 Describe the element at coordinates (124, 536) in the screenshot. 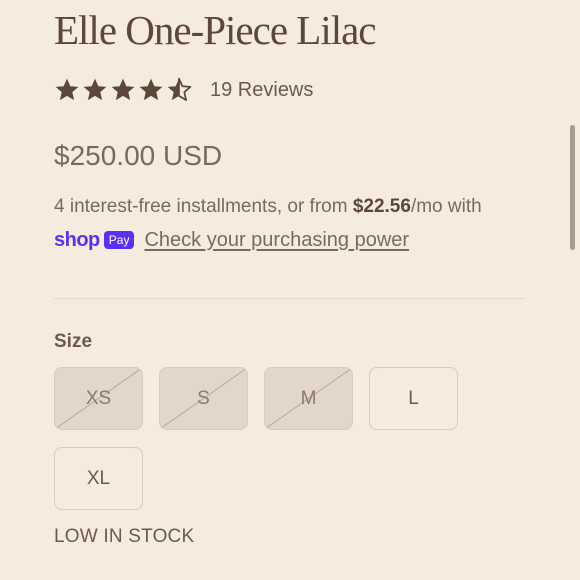

I see `stock-status: LOW IN STOCK` at that location.